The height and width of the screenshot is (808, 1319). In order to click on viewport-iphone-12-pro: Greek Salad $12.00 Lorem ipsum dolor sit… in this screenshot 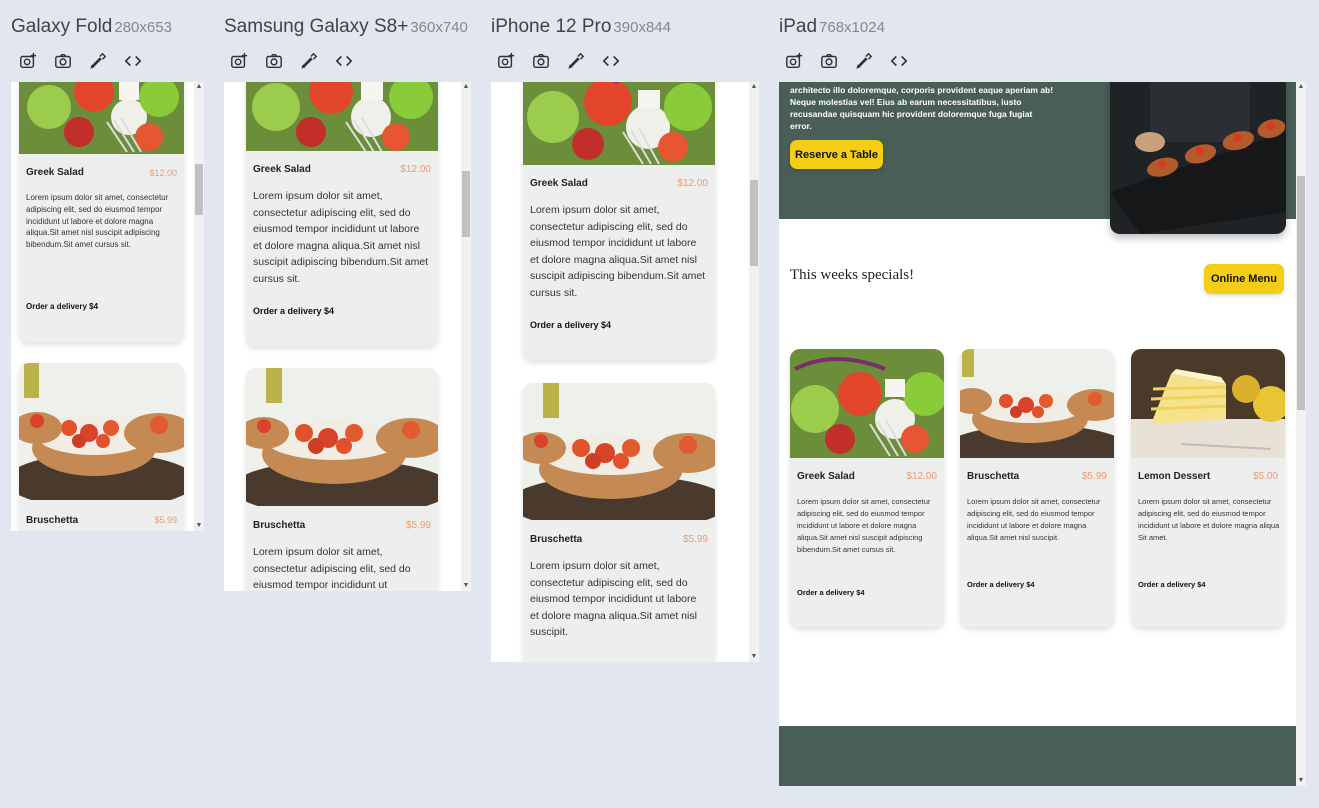, I will do `click(625, 372)`.